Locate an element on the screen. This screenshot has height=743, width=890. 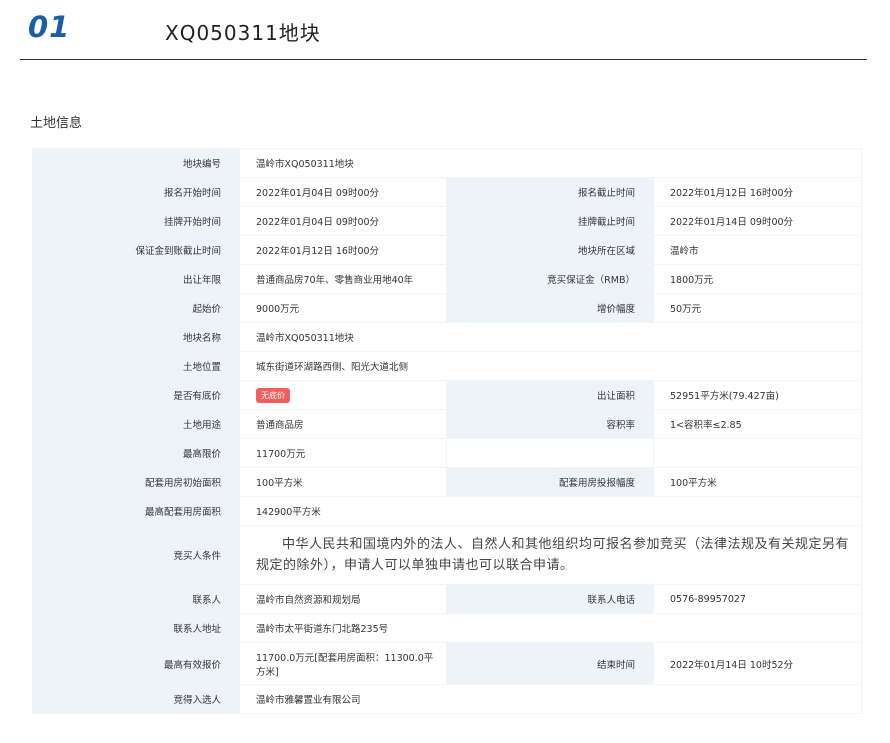
increment-label: 增价幅度 is located at coordinates (550, 308).